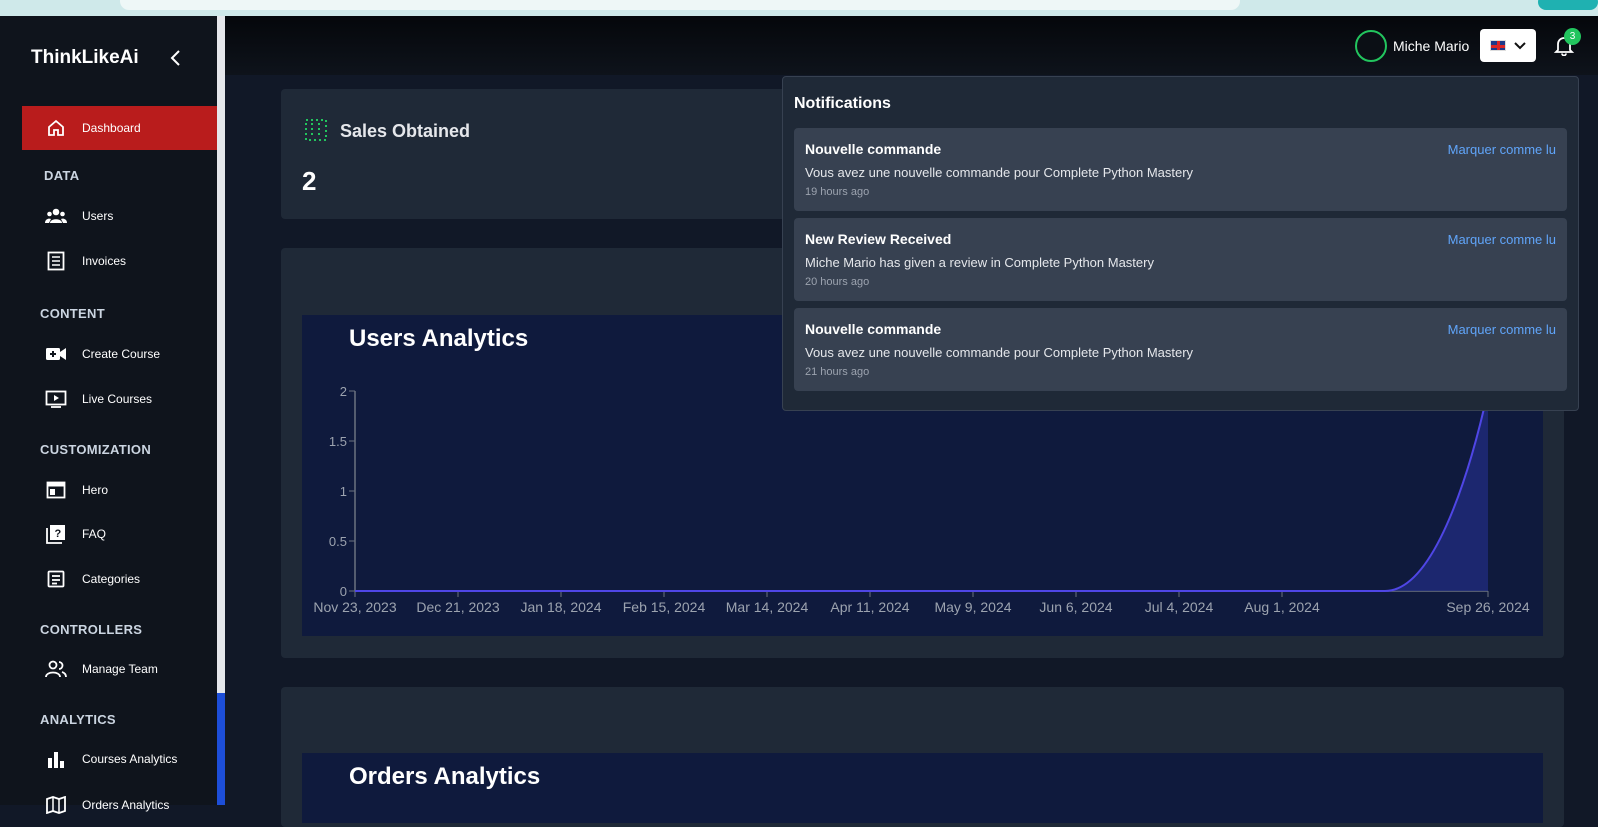  Describe the element at coordinates (96, 449) in the screenshot. I see `sidebar-section-customization: CUSTOMIZATION` at that location.